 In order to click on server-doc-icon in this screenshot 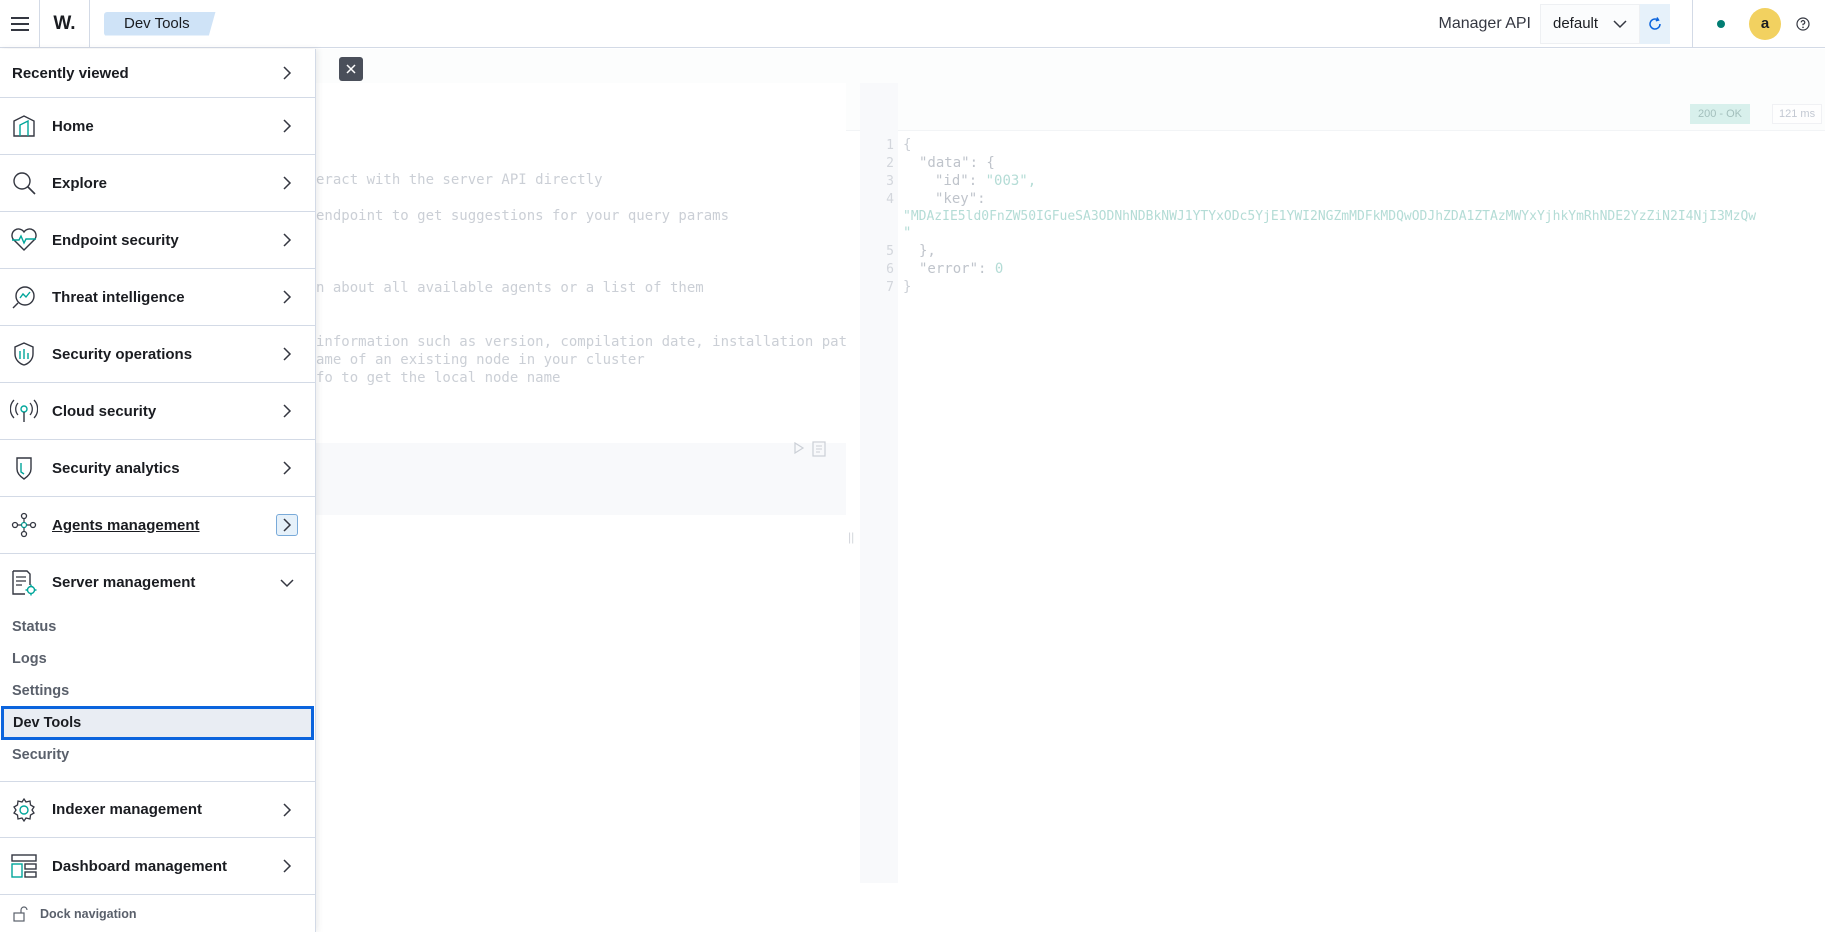, I will do `click(24, 583)`.